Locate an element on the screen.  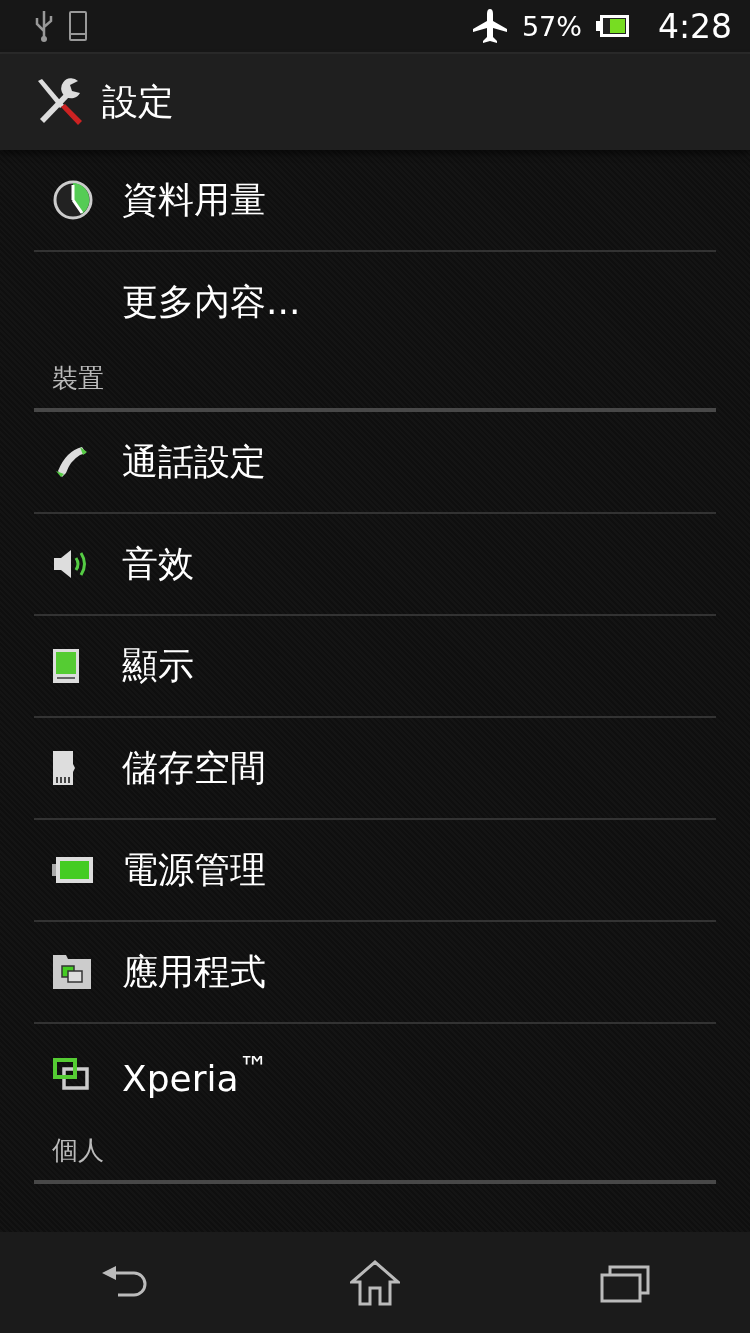
pie-clock-icon is located at coordinates (73, 200).